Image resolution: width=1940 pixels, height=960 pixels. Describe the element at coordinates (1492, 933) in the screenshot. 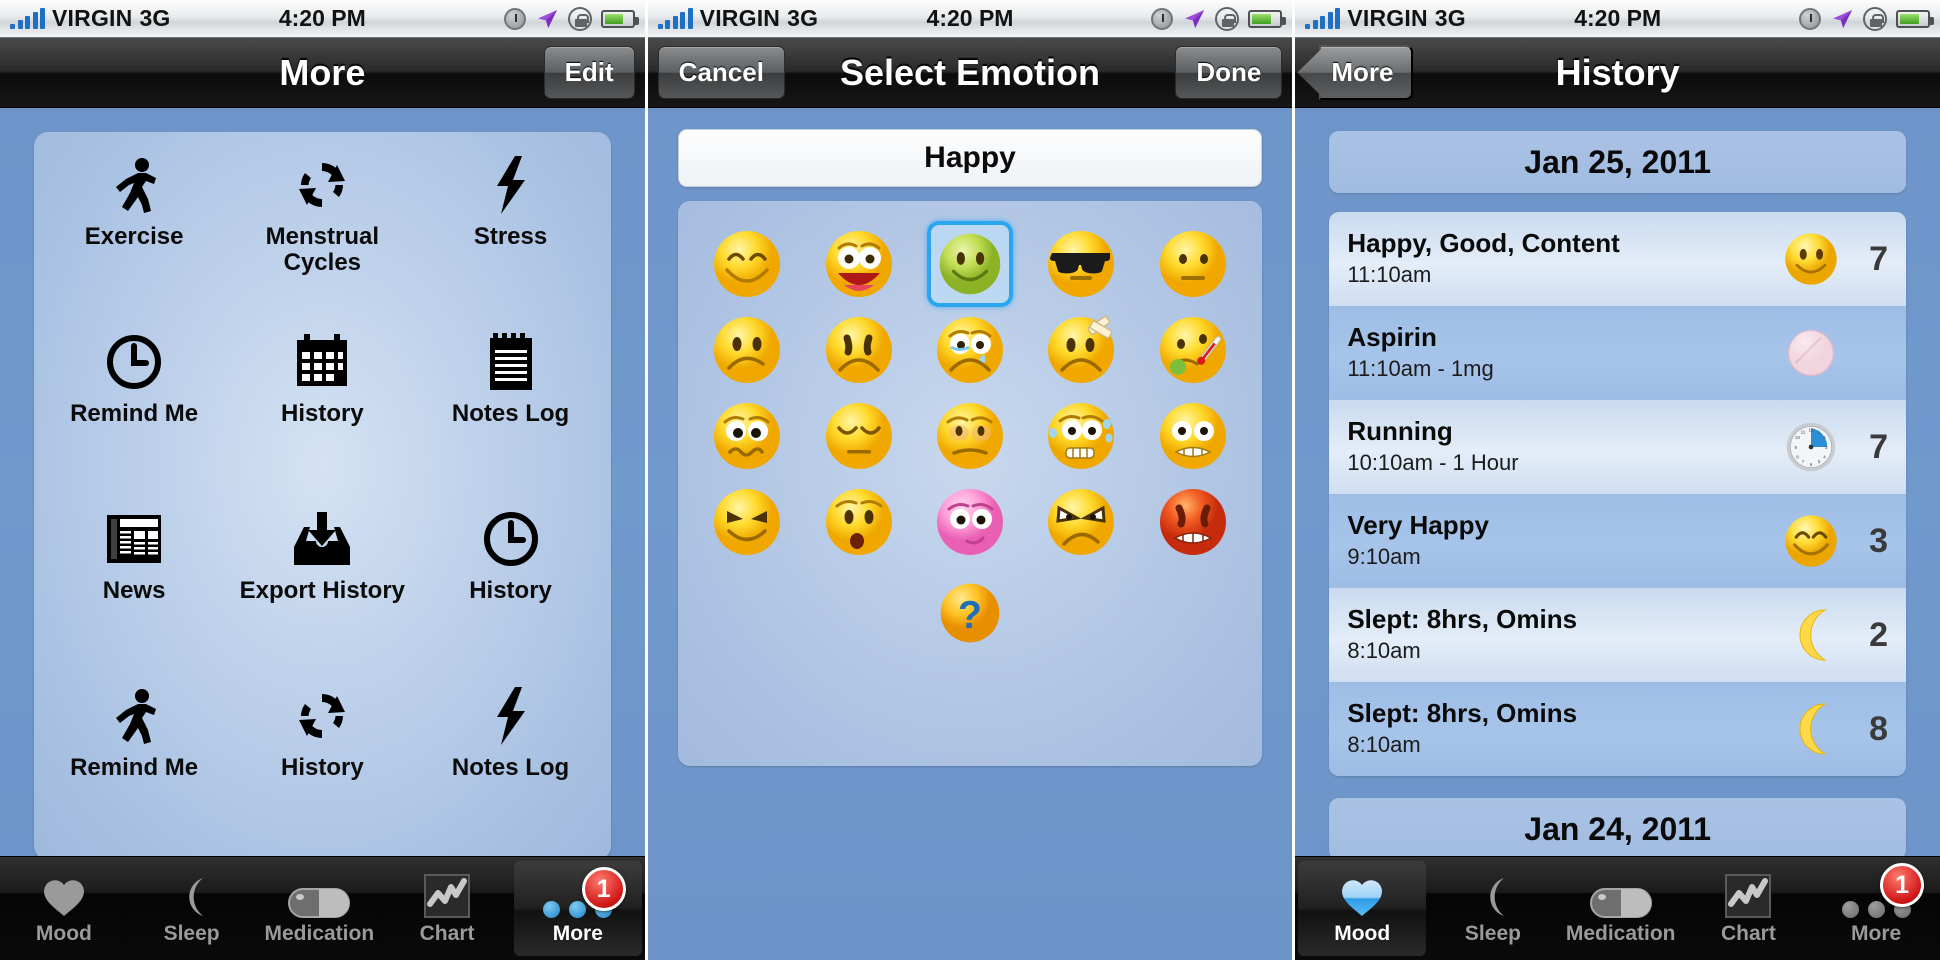

I see `tab-label: Sleep` at that location.